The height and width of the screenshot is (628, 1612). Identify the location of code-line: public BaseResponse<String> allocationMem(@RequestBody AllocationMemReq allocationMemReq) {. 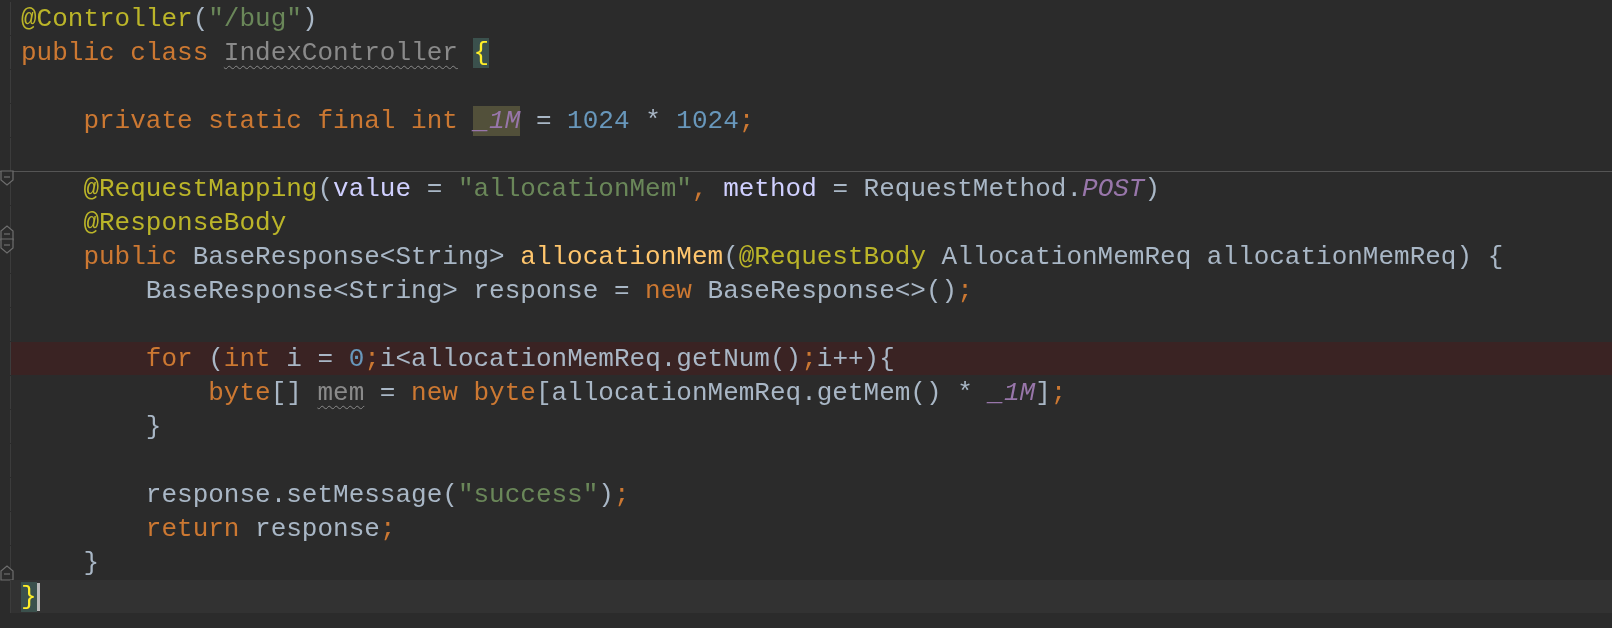
(793, 256).